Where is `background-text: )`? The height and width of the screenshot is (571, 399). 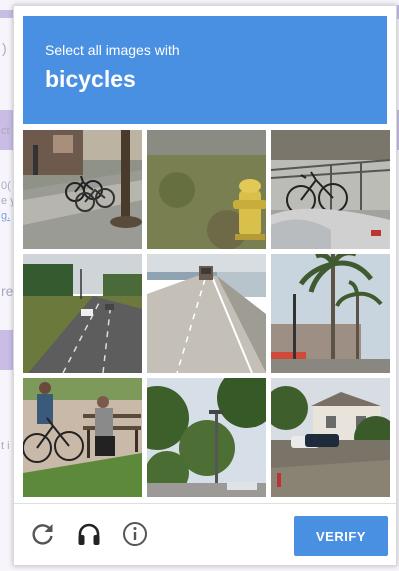
background-text: ) is located at coordinates (4, 48).